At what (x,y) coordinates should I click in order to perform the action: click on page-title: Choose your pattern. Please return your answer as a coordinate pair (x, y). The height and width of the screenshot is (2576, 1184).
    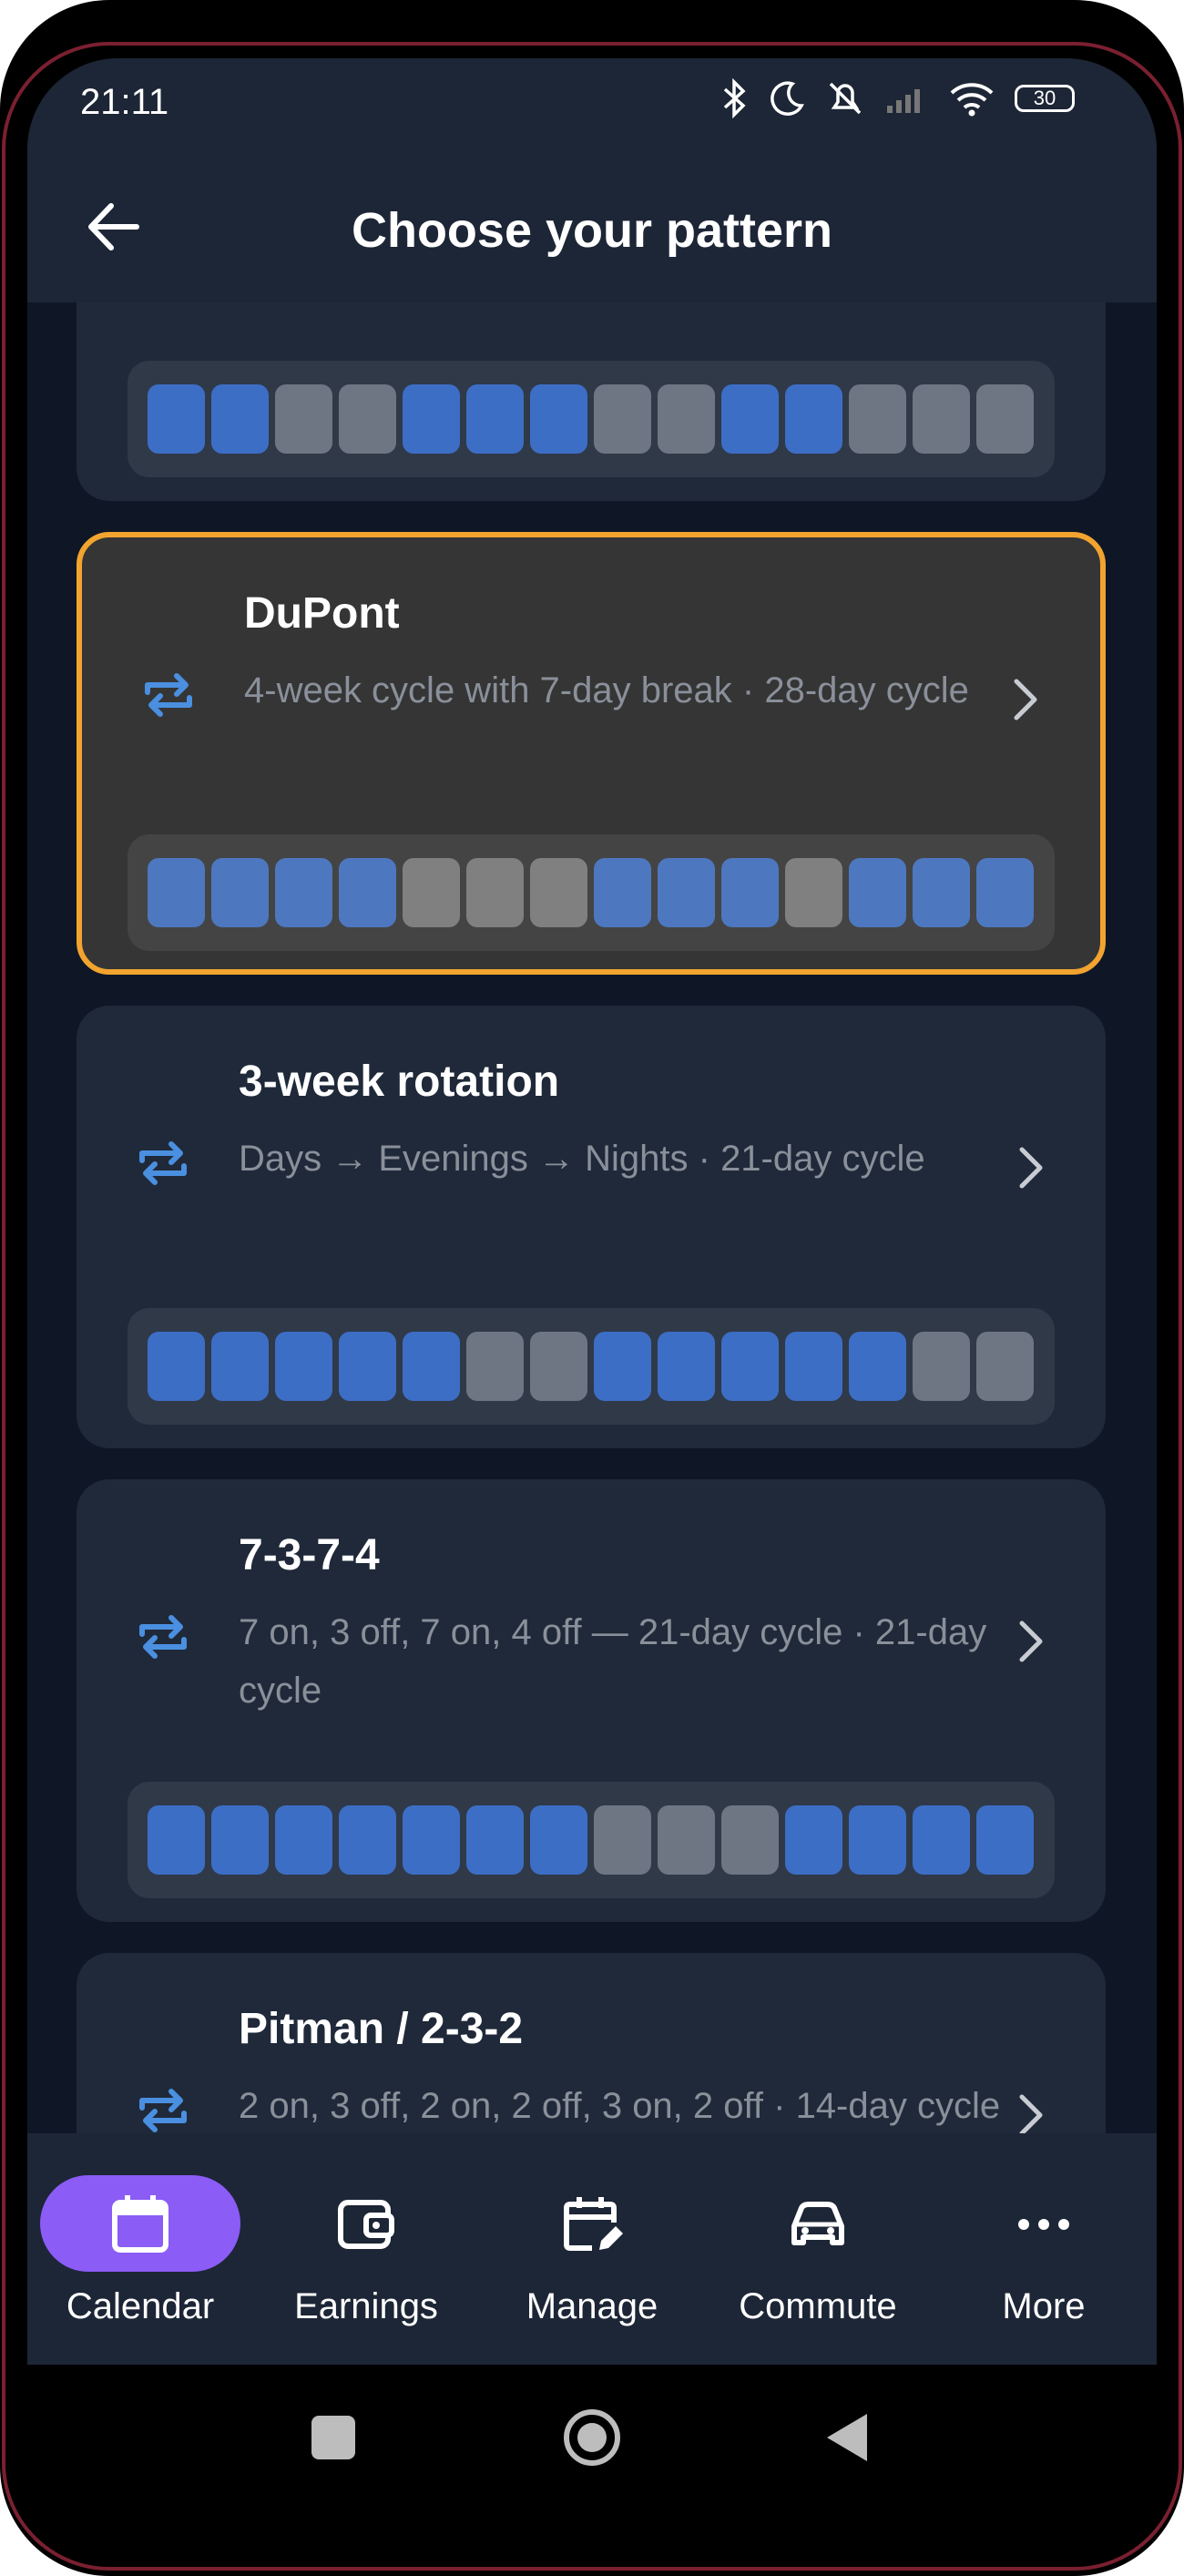
    Looking at the image, I should click on (592, 230).